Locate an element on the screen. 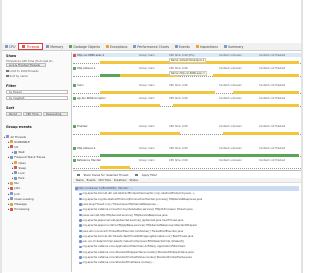 This screenshot has width=320, height=273. limit-checkbox-row: Limit to 1000 threads is located at coordinates (22, 71).